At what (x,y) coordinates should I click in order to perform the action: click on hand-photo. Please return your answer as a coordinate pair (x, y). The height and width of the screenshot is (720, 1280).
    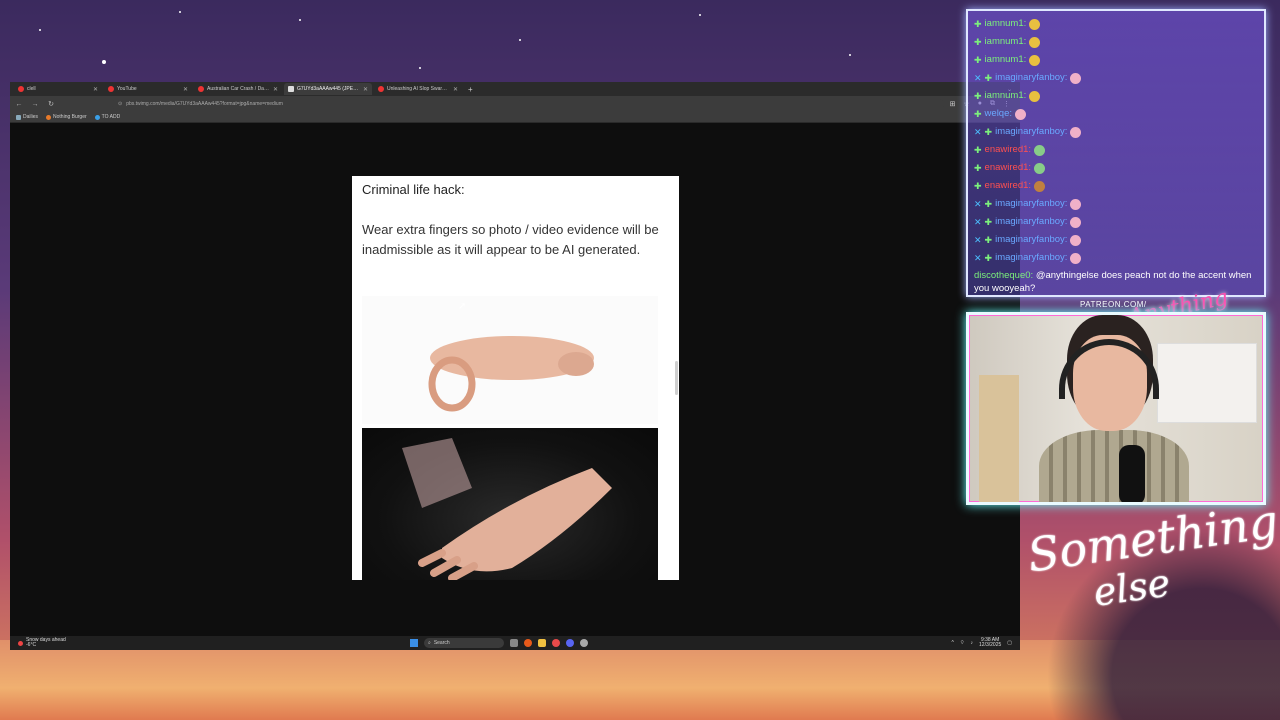
    Looking at the image, I should click on (510, 504).